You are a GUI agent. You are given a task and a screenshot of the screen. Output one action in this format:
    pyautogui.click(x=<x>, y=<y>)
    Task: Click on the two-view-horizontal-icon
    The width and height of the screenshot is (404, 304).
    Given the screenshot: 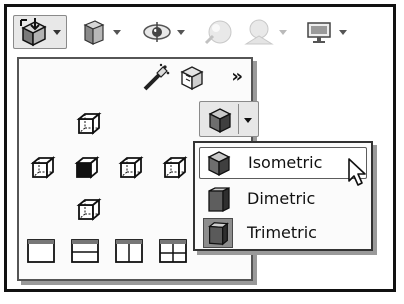 What is the action you would take?
    pyautogui.click(x=85, y=251)
    